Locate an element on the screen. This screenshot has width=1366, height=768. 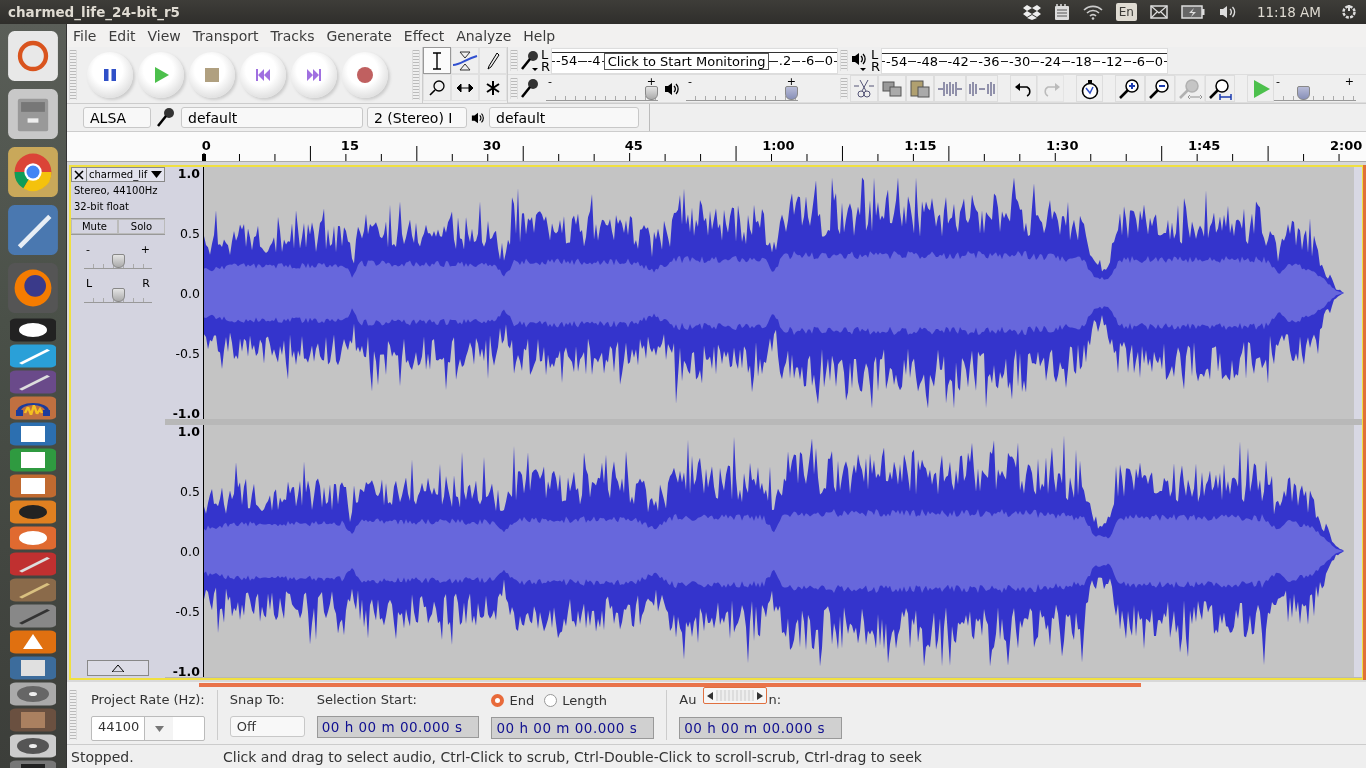
volume-icon is located at coordinates (1227, 12).